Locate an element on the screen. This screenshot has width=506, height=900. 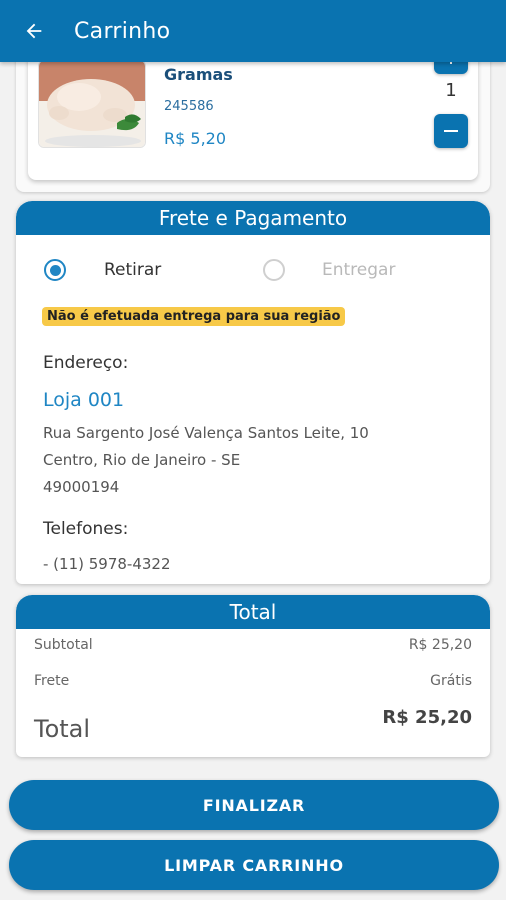
page-title: Carrinho is located at coordinates (122, 31).